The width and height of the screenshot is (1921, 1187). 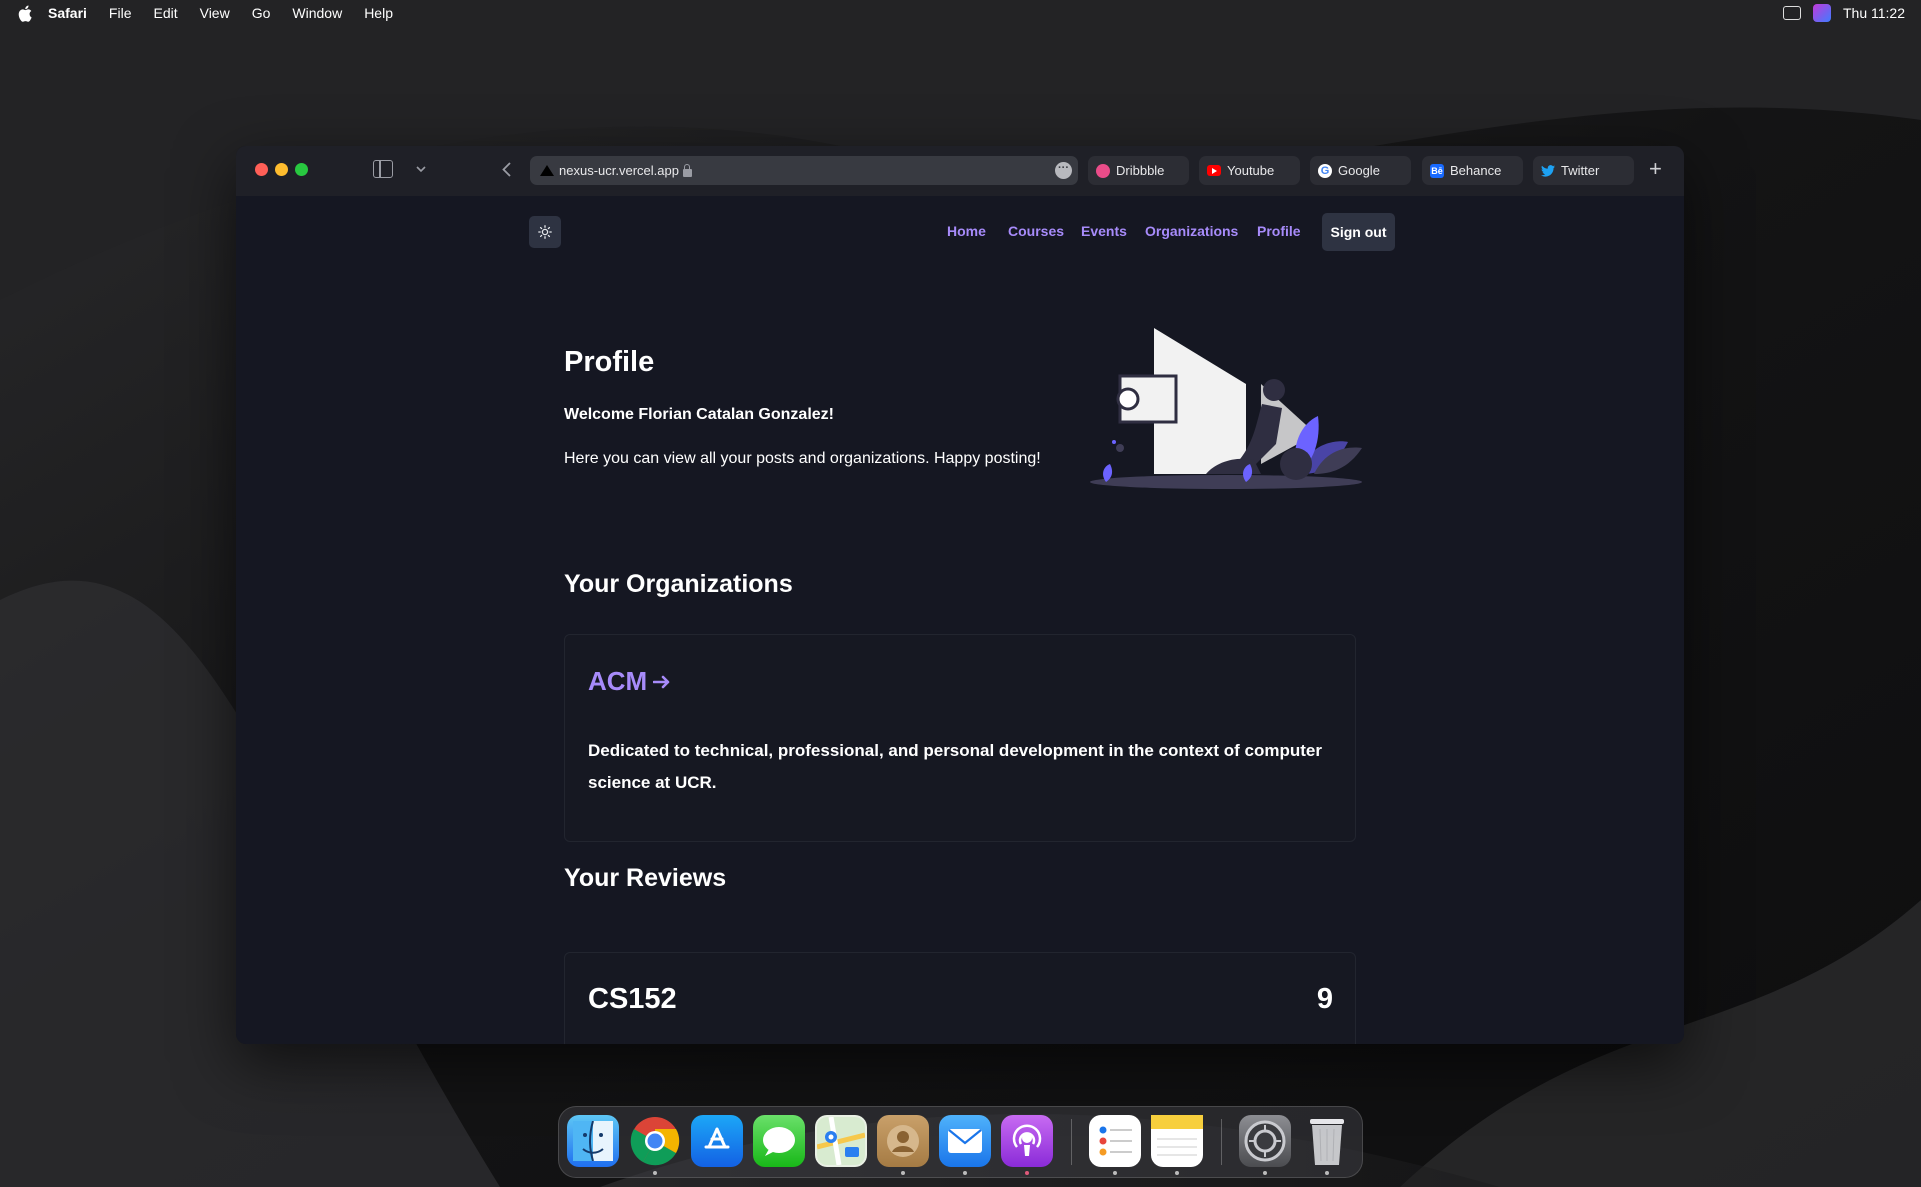 I want to click on favorite-label: Google, so click(x=1359, y=170).